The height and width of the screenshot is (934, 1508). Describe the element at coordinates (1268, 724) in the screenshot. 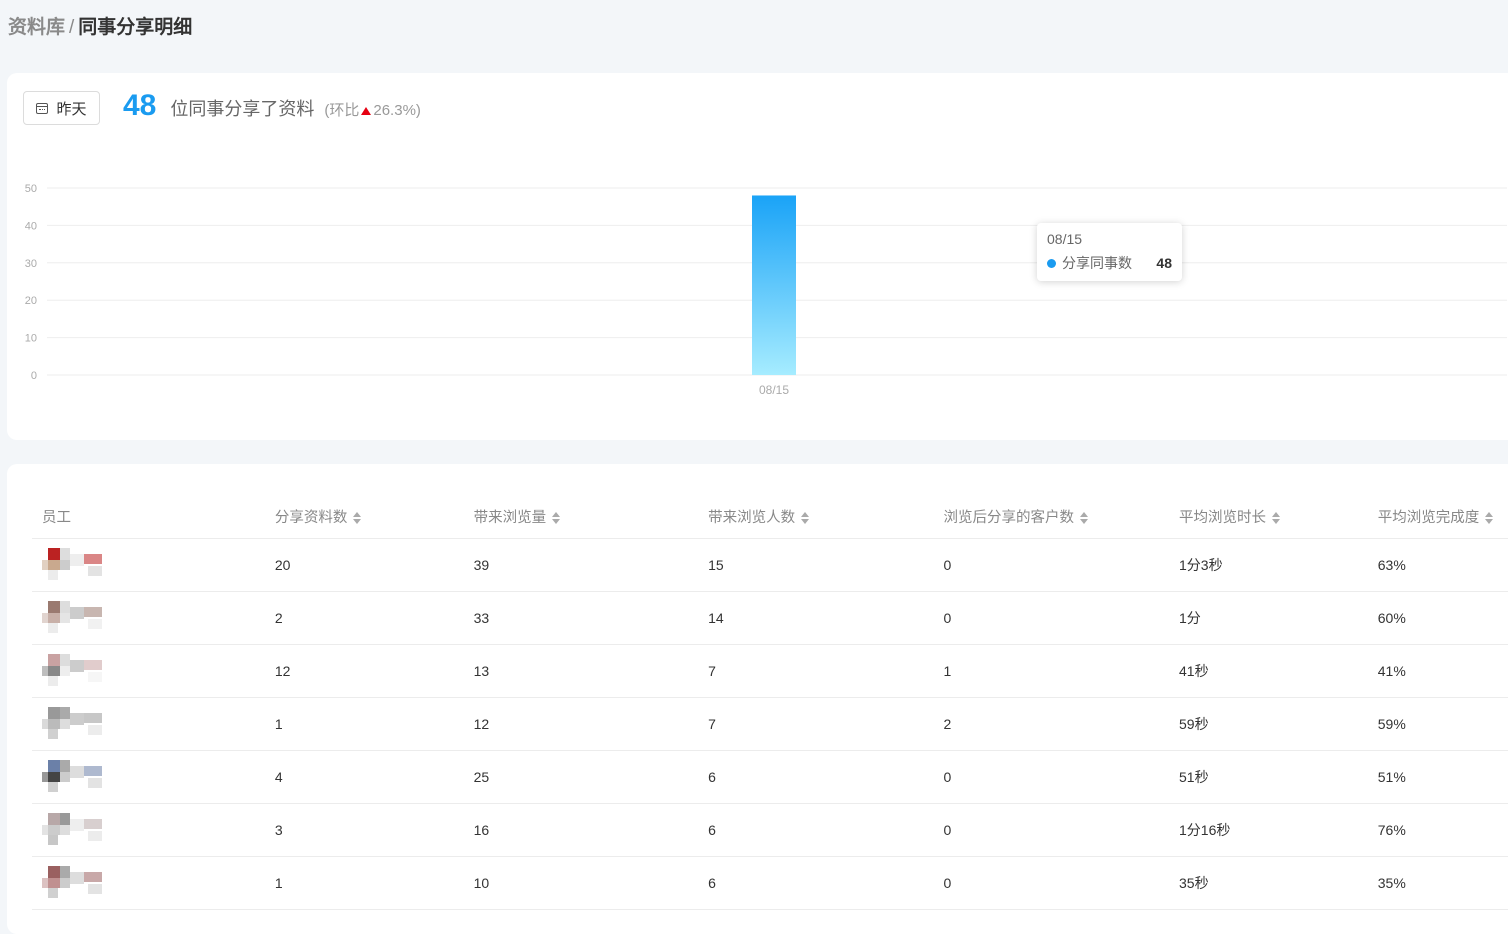

I see `cell-avg-duration: 59秒` at that location.